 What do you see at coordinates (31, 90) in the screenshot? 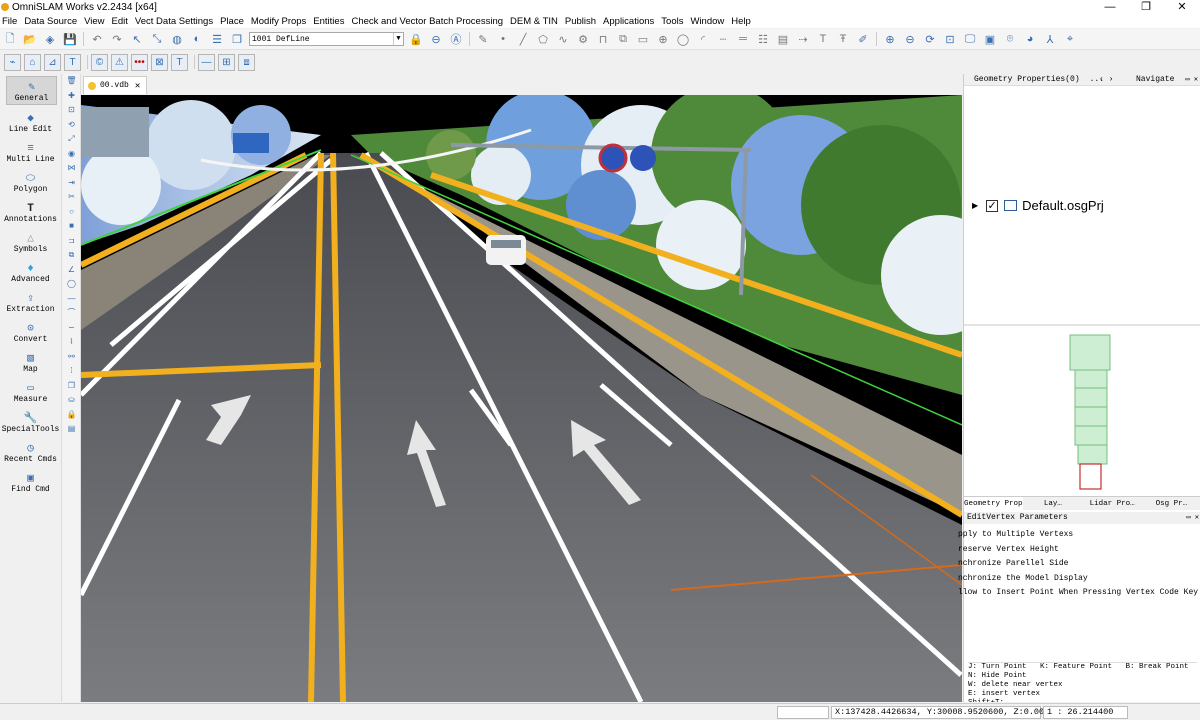
I see `category-general: ✎ General` at bounding box center [31, 90].